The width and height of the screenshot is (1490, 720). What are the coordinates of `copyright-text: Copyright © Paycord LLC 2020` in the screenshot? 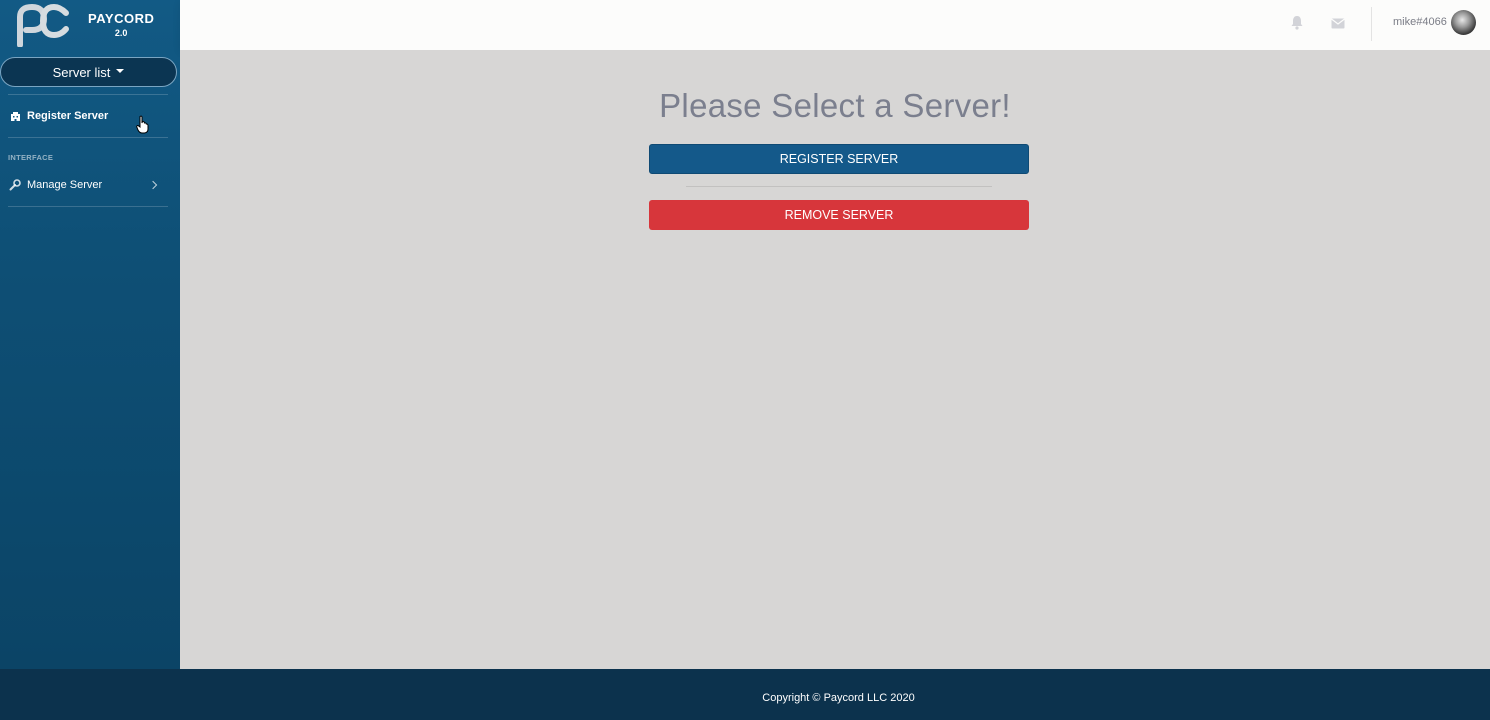 It's located at (838, 698).